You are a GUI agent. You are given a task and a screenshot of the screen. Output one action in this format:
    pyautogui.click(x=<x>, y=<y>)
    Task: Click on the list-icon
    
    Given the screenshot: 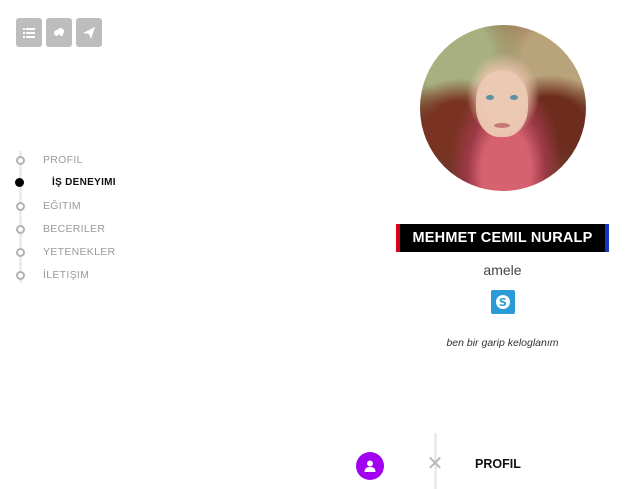 What is the action you would take?
    pyautogui.click(x=29, y=32)
    